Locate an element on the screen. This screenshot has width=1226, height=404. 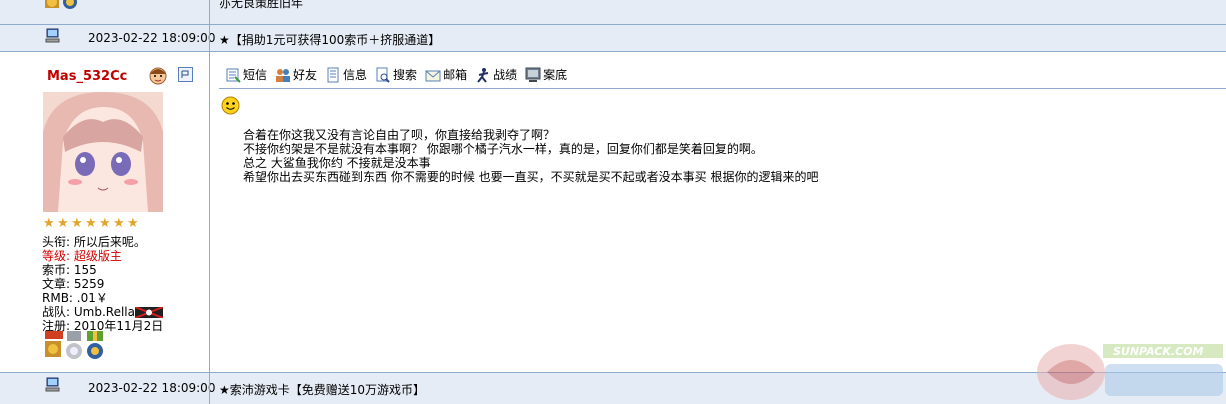
post-text-line: 总之 大鲨鱼我你约 不接就是没本事 is located at coordinates (337, 163).